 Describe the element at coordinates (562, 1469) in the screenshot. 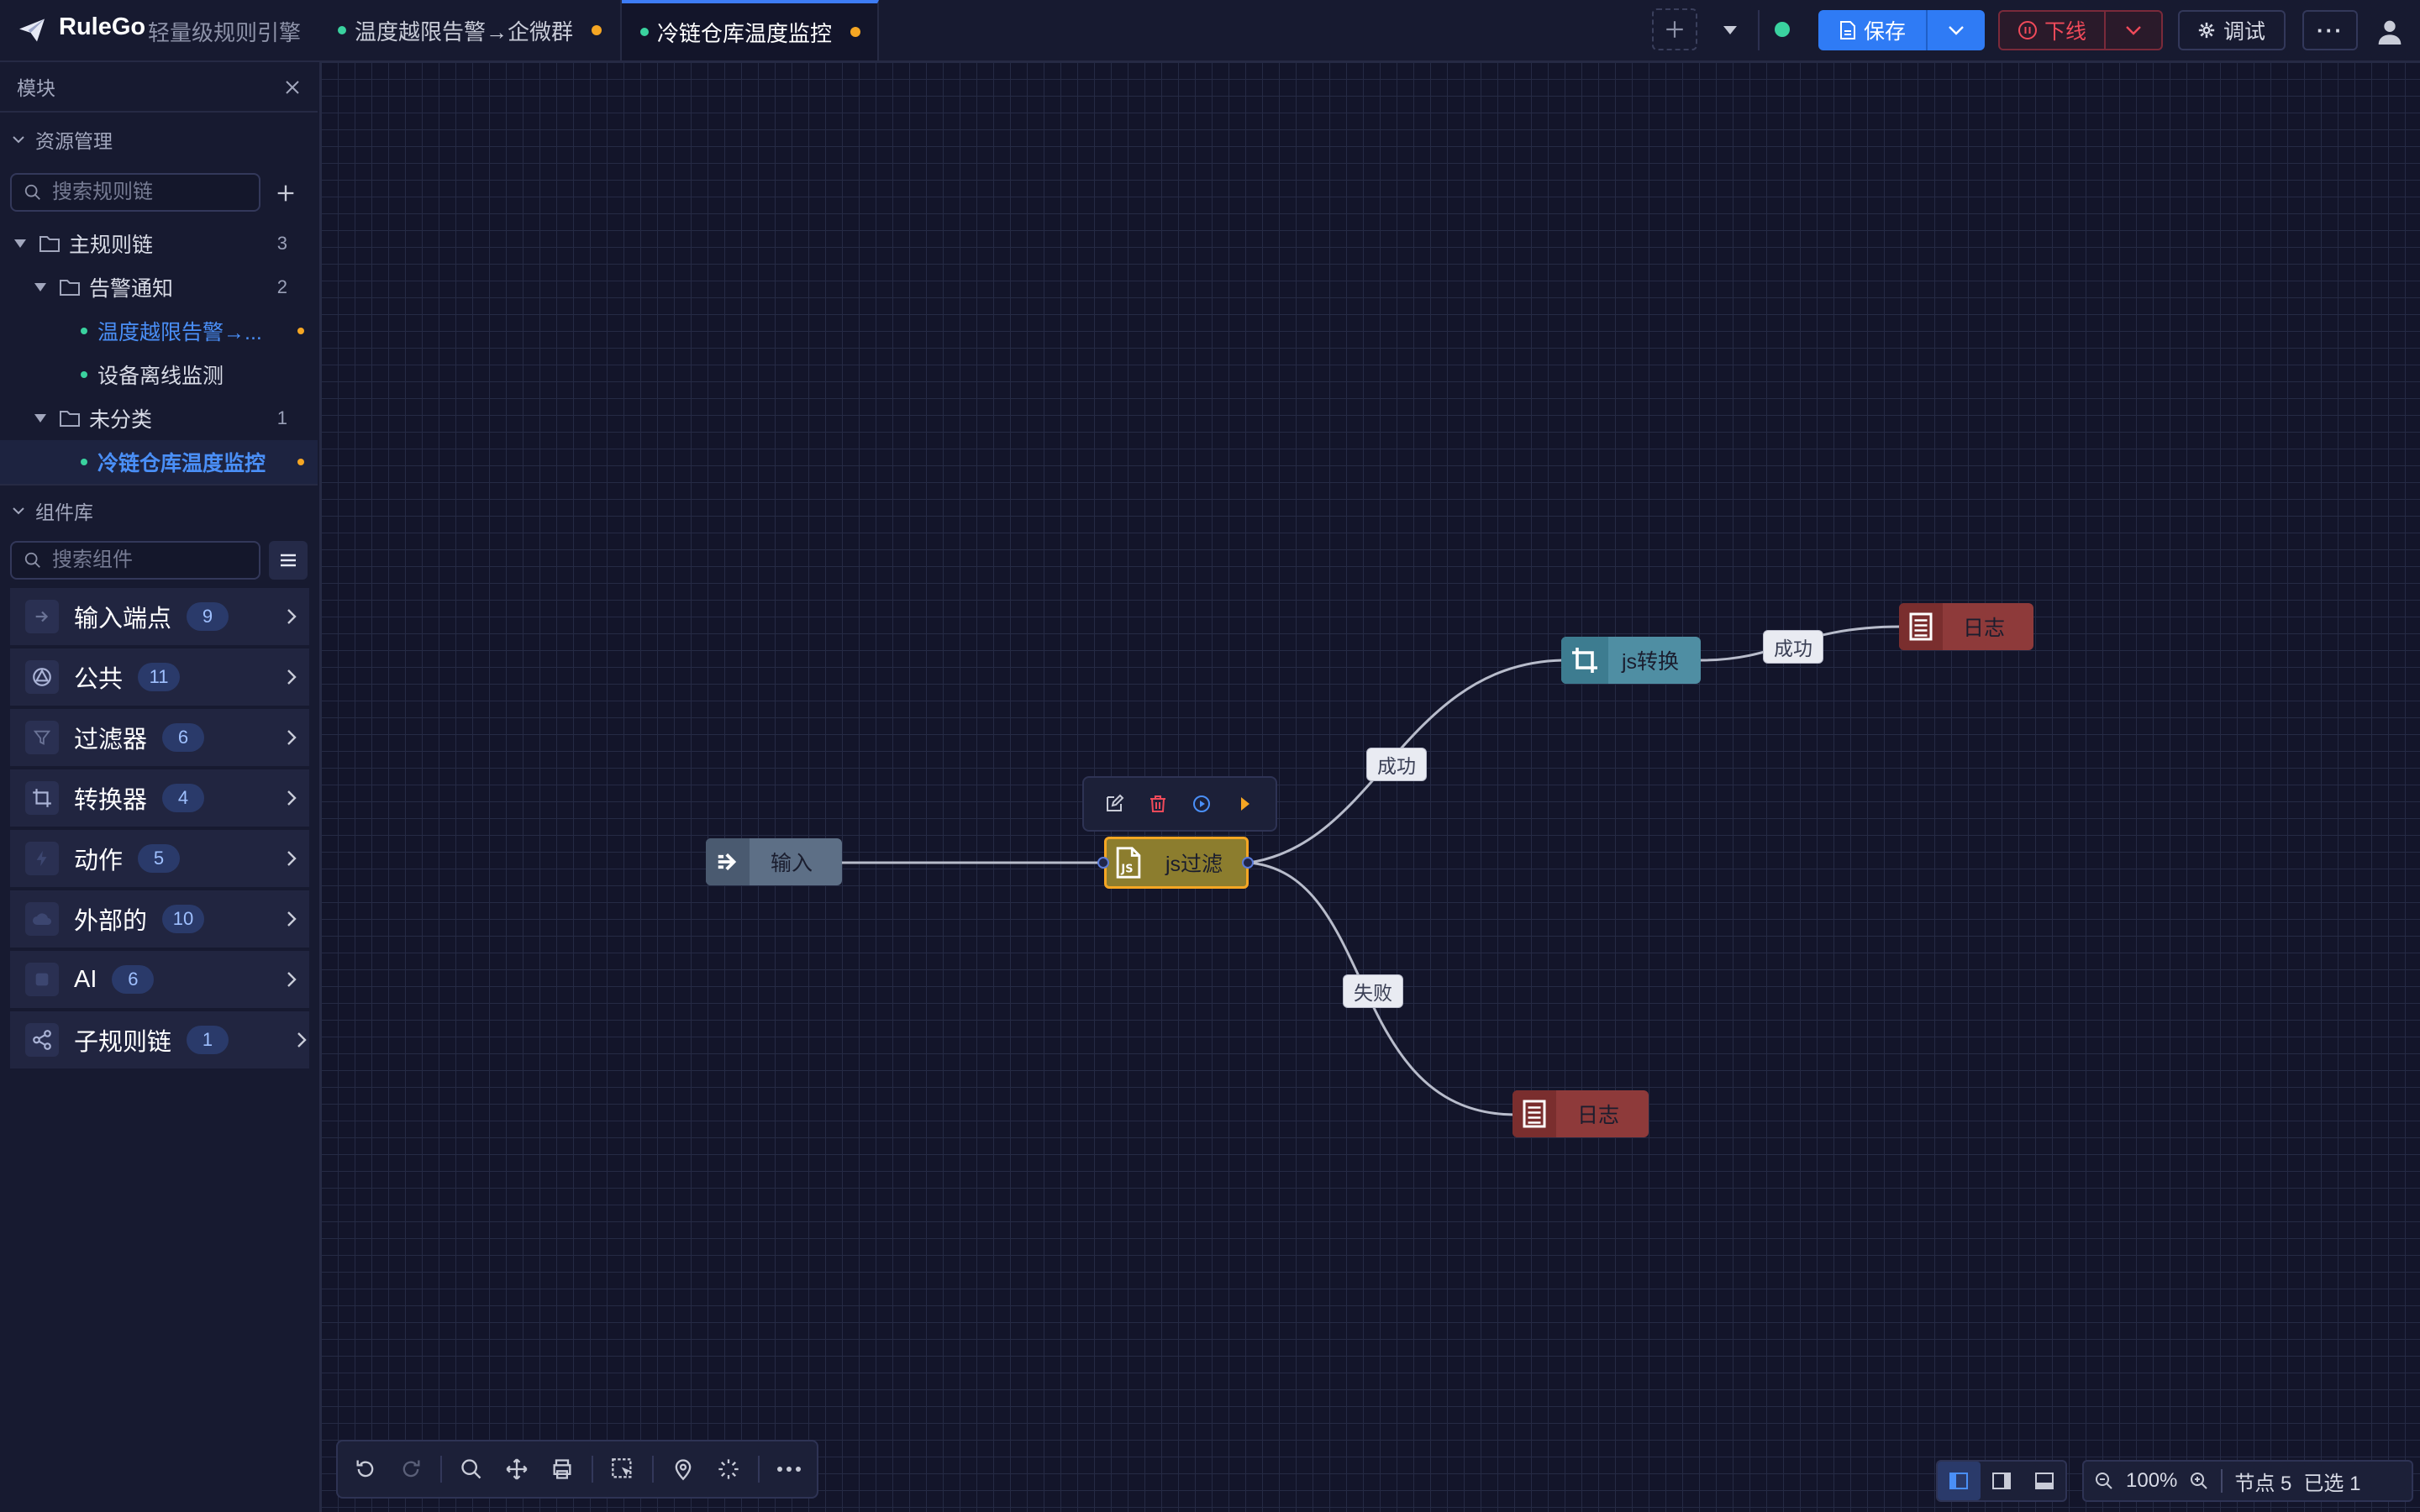

I see `print-button` at that location.